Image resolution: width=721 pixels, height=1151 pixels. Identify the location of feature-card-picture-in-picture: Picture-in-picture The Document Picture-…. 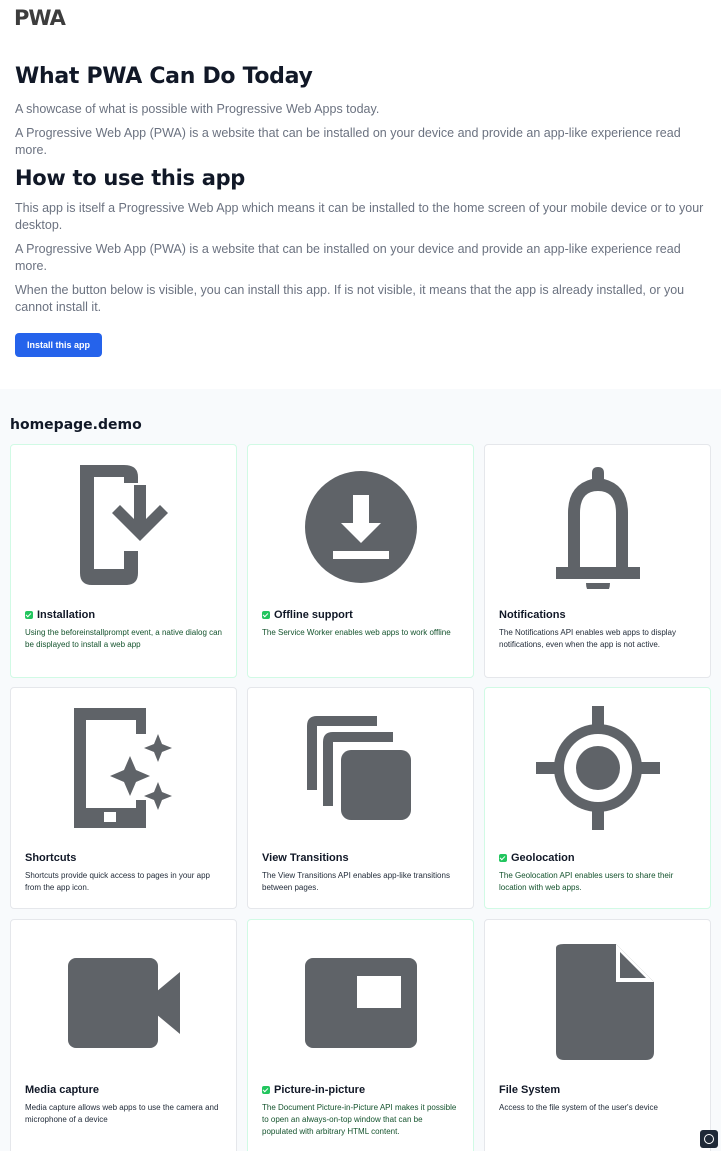
(360, 1035).